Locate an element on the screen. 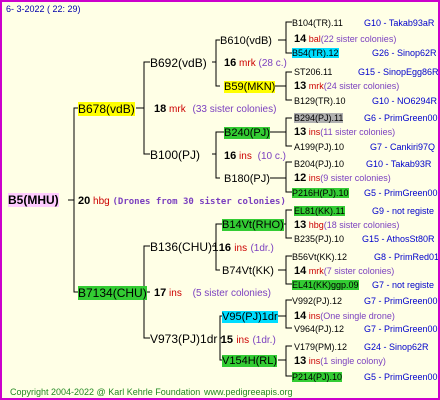 The height and width of the screenshot is (400, 440). gen3-queen-5: B14Vt(RHO) is located at coordinates (253, 225).